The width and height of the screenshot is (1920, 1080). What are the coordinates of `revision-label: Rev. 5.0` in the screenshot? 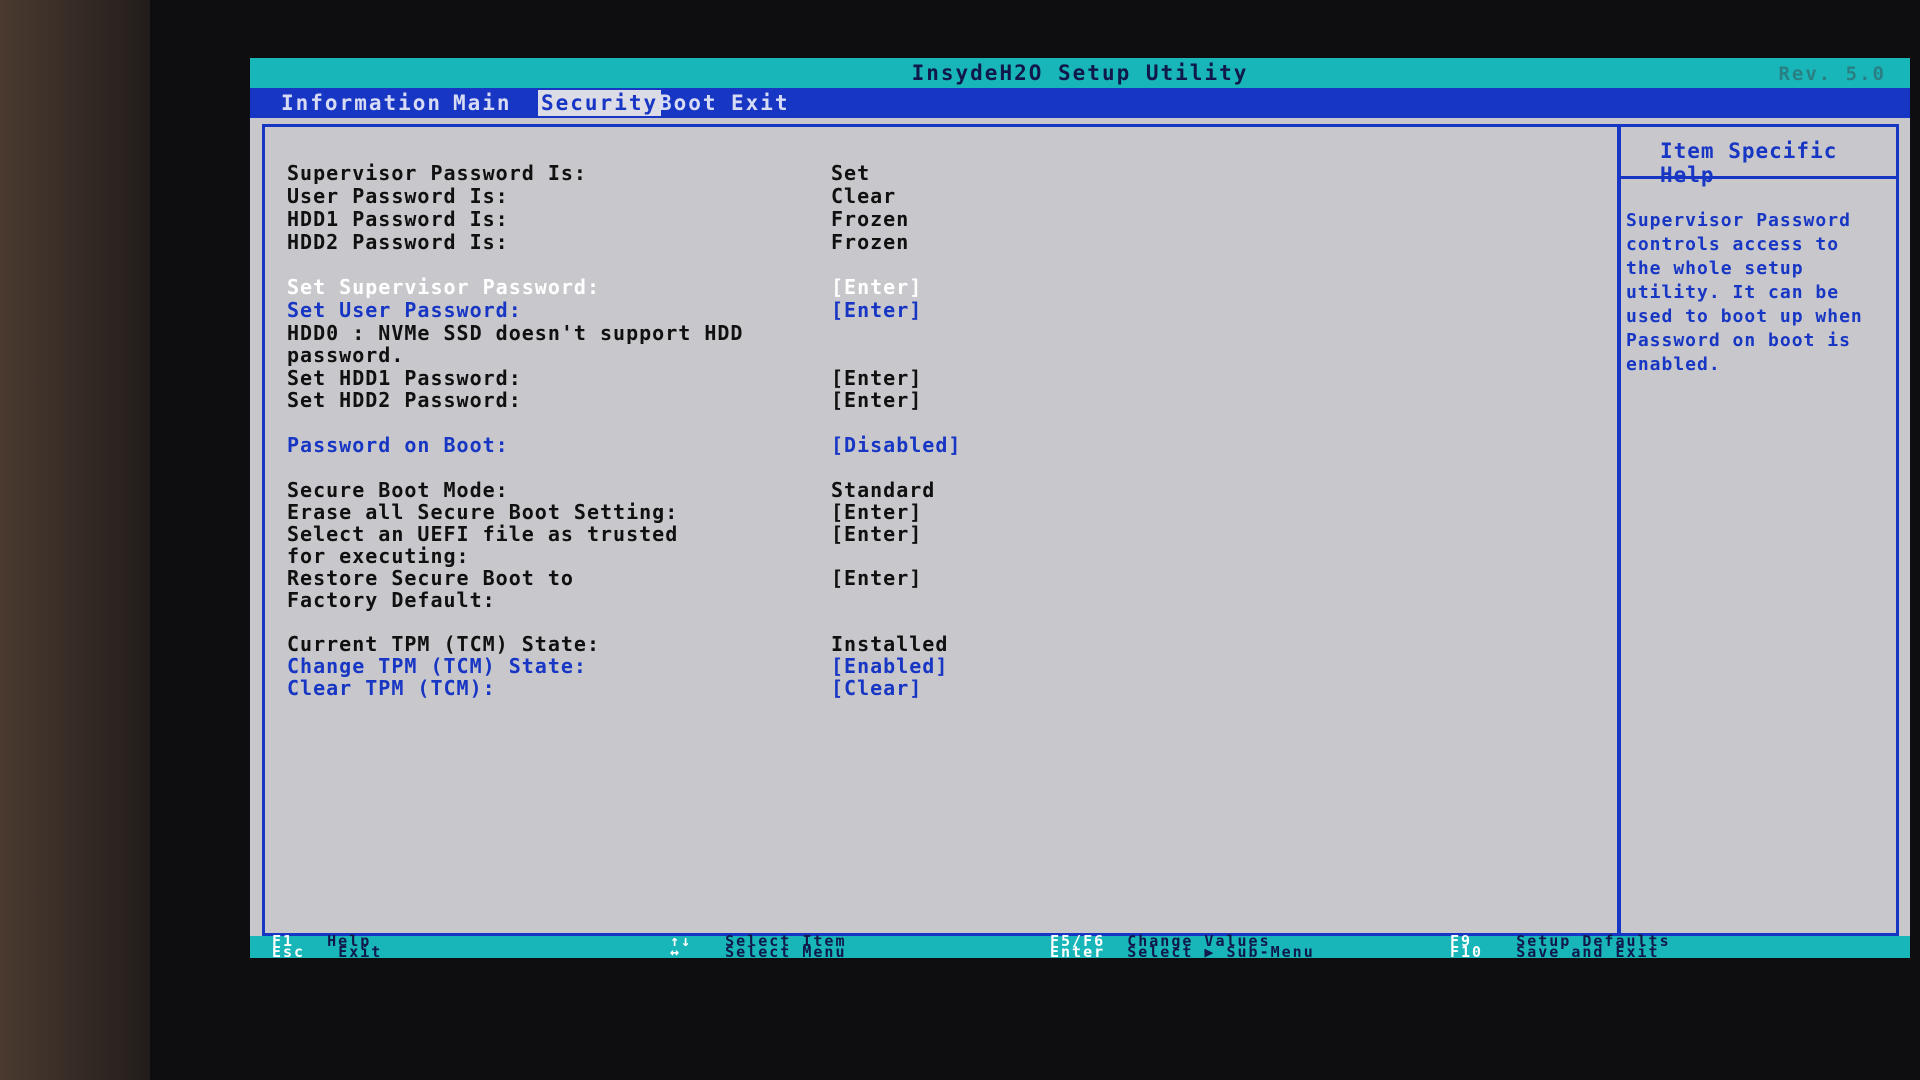 It's located at (1832, 74).